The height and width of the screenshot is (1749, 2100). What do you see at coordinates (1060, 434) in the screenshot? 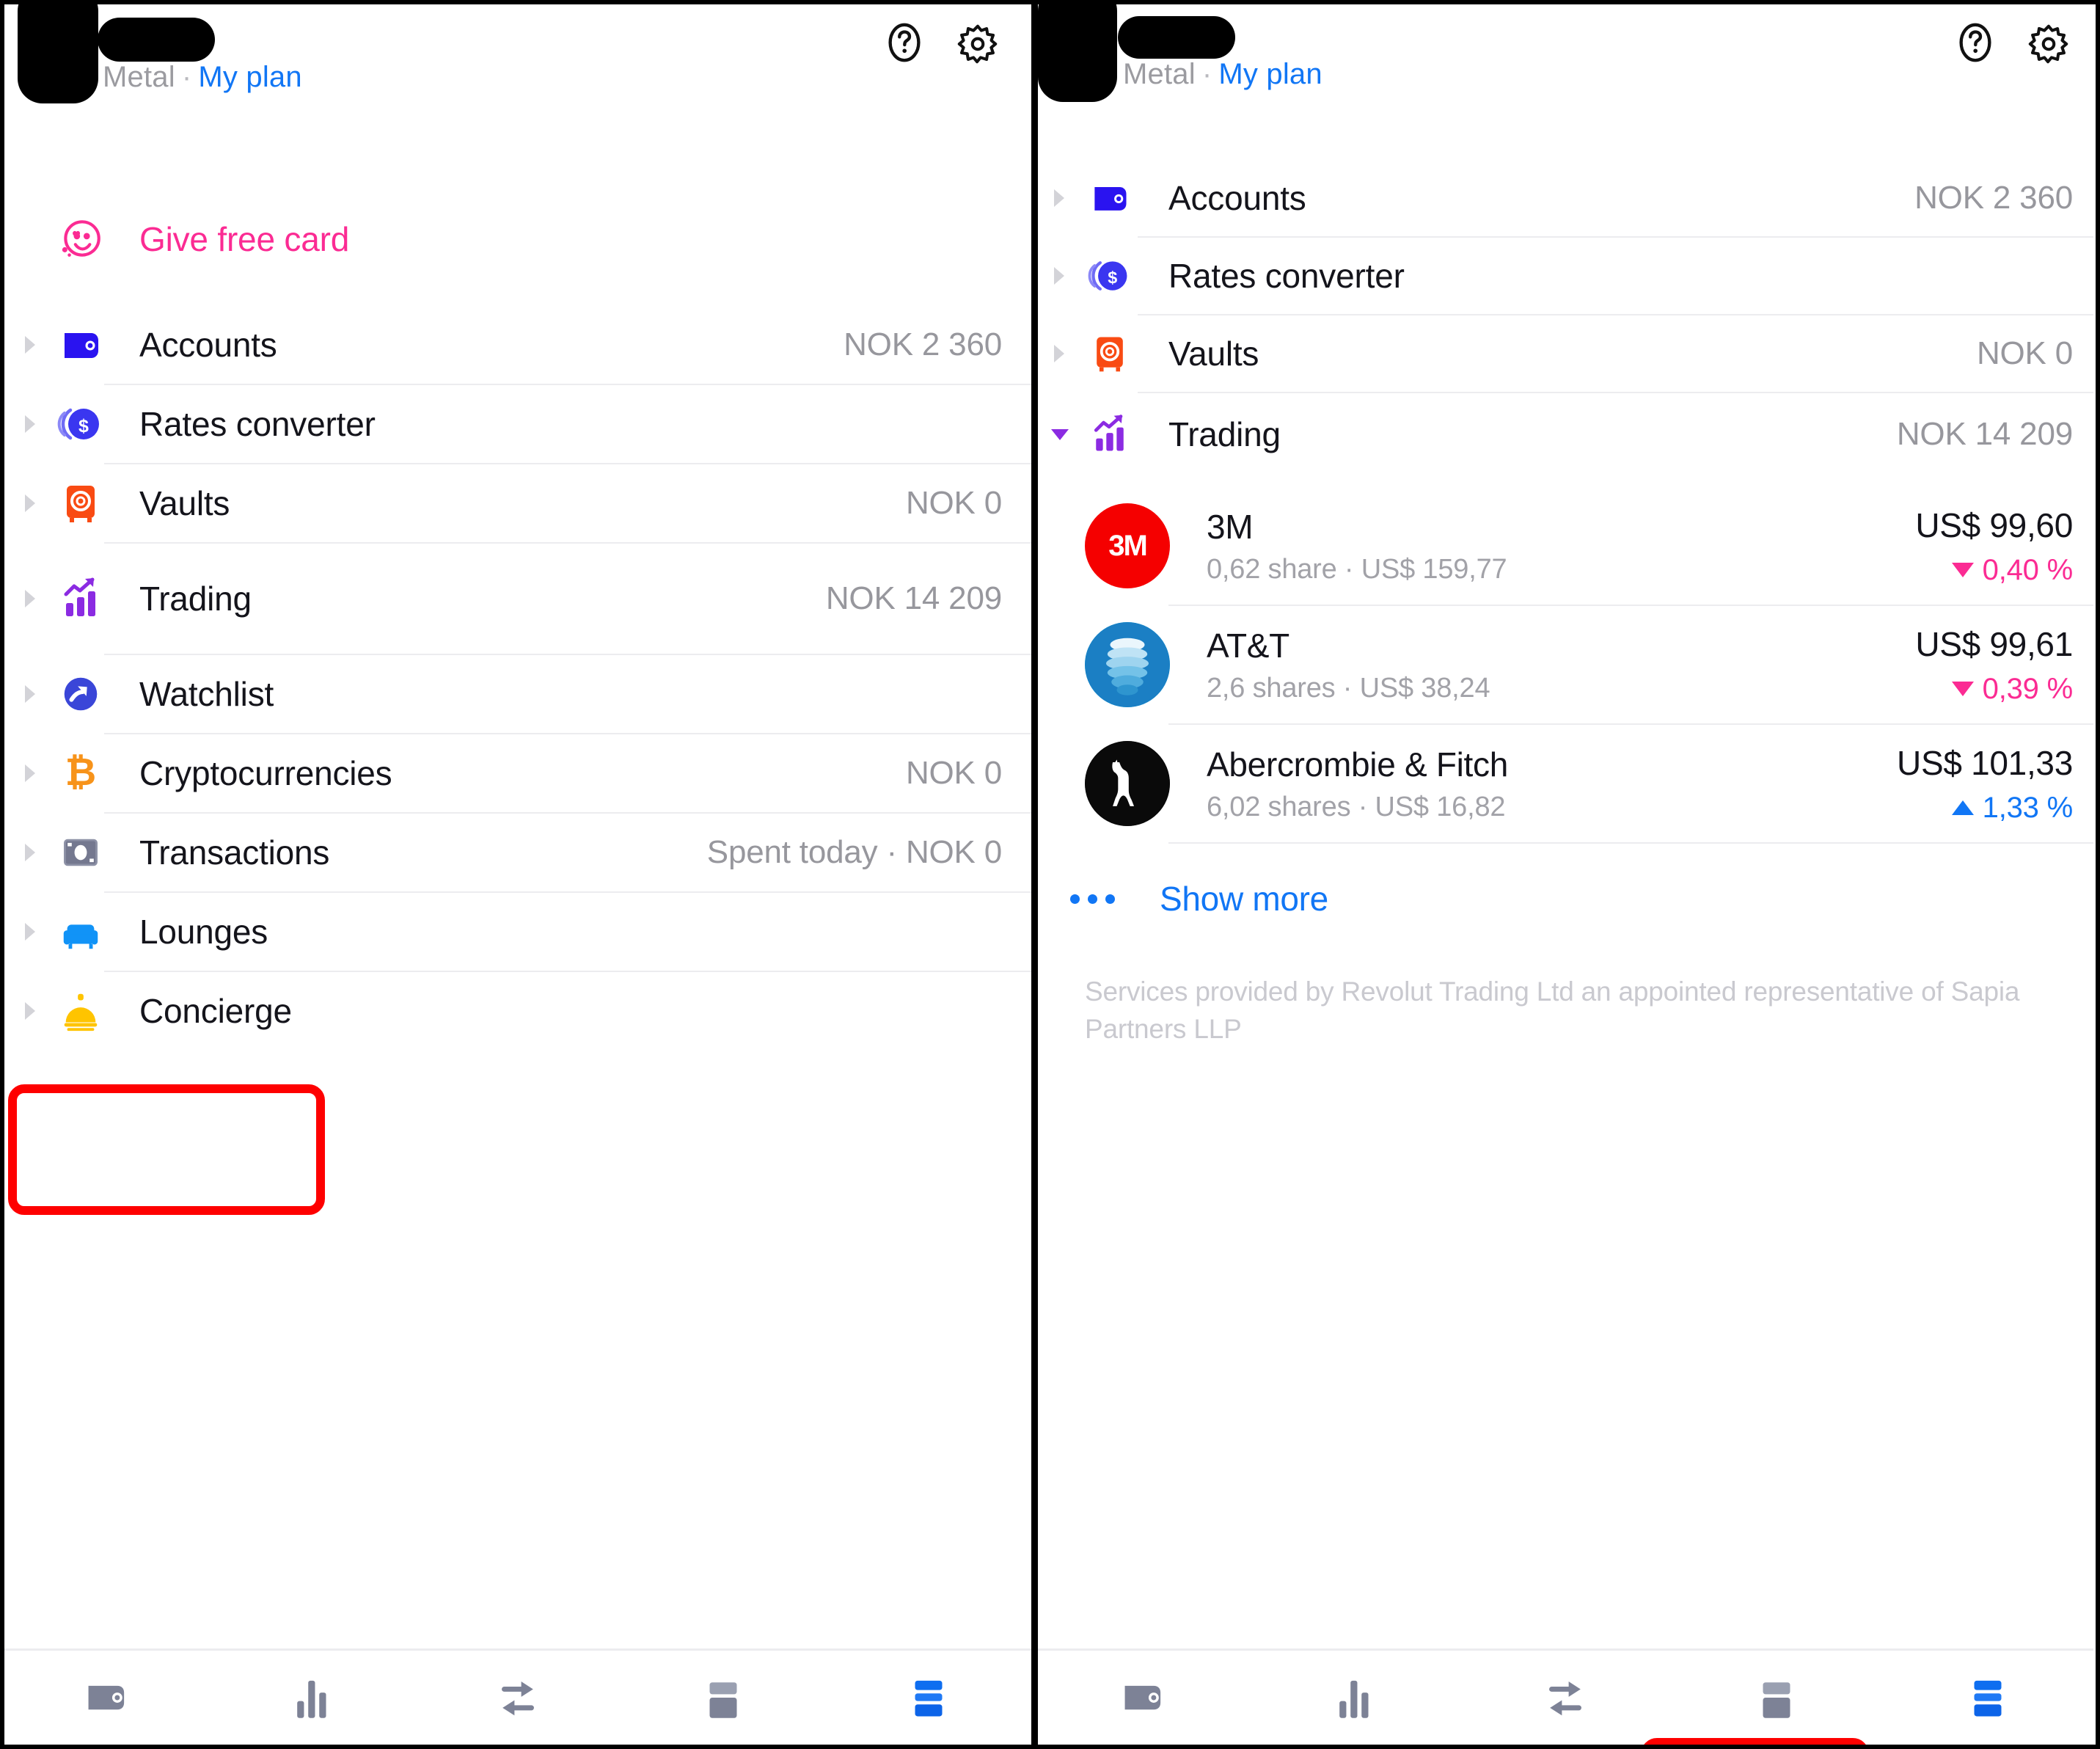
I see `chevron-down-icon` at bounding box center [1060, 434].